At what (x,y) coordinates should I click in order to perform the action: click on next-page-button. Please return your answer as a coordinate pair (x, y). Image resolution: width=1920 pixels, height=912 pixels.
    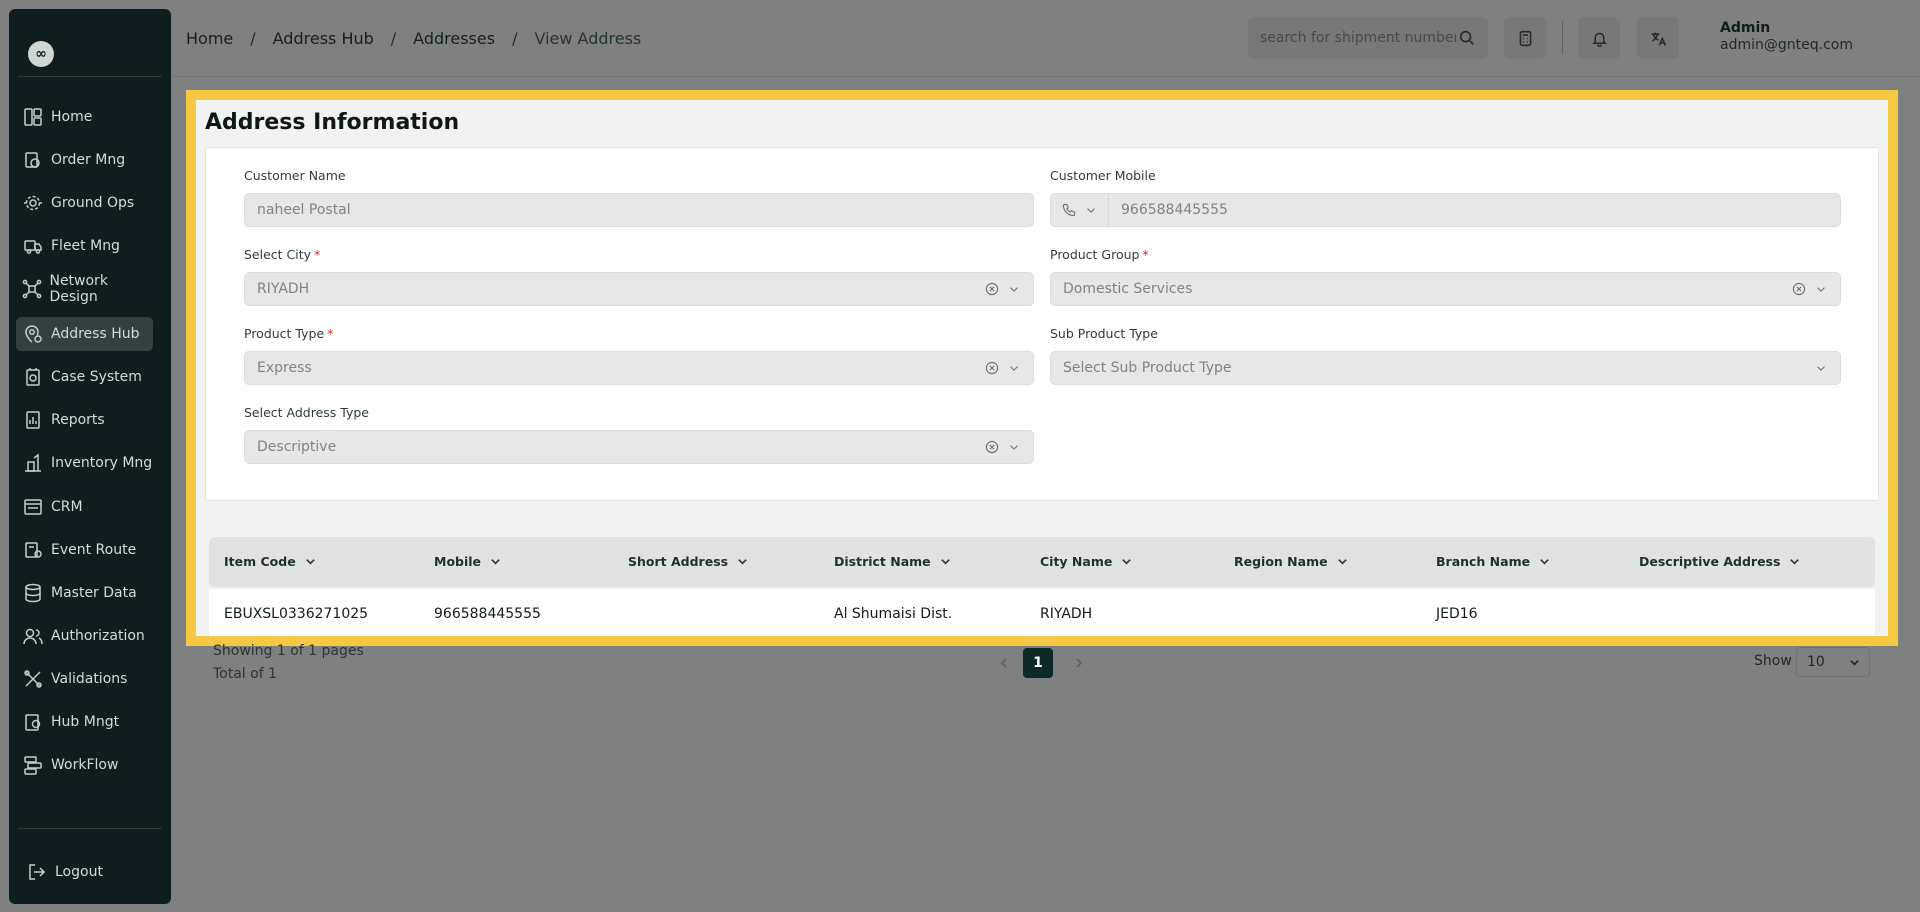
    Looking at the image, I should click on (1079, 663).